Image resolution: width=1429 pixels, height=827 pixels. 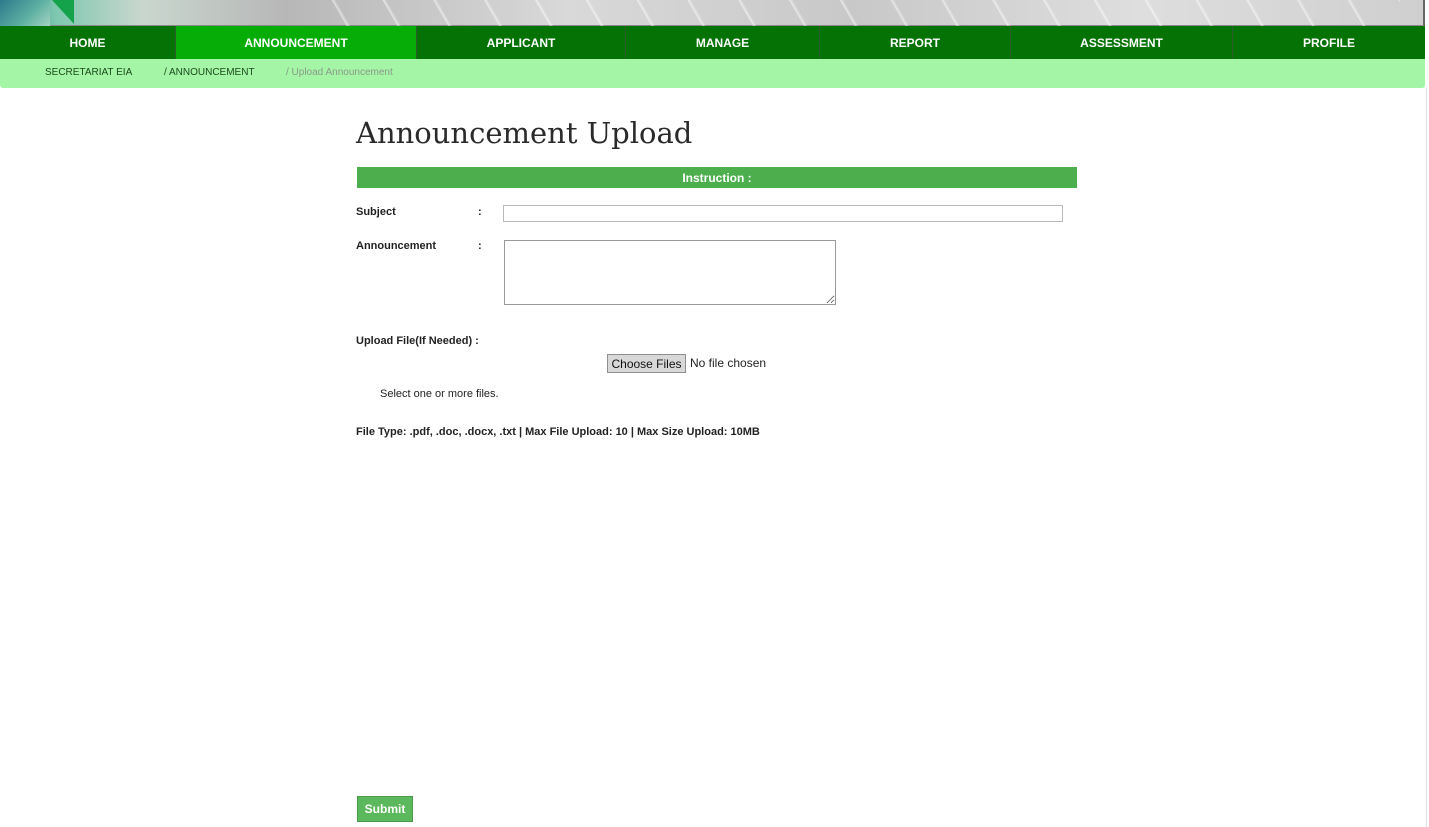 What do you see at coordinates (1426, 457) in the screenshot?
I see `page-edge-divider` at bounding box center [1426, 457].